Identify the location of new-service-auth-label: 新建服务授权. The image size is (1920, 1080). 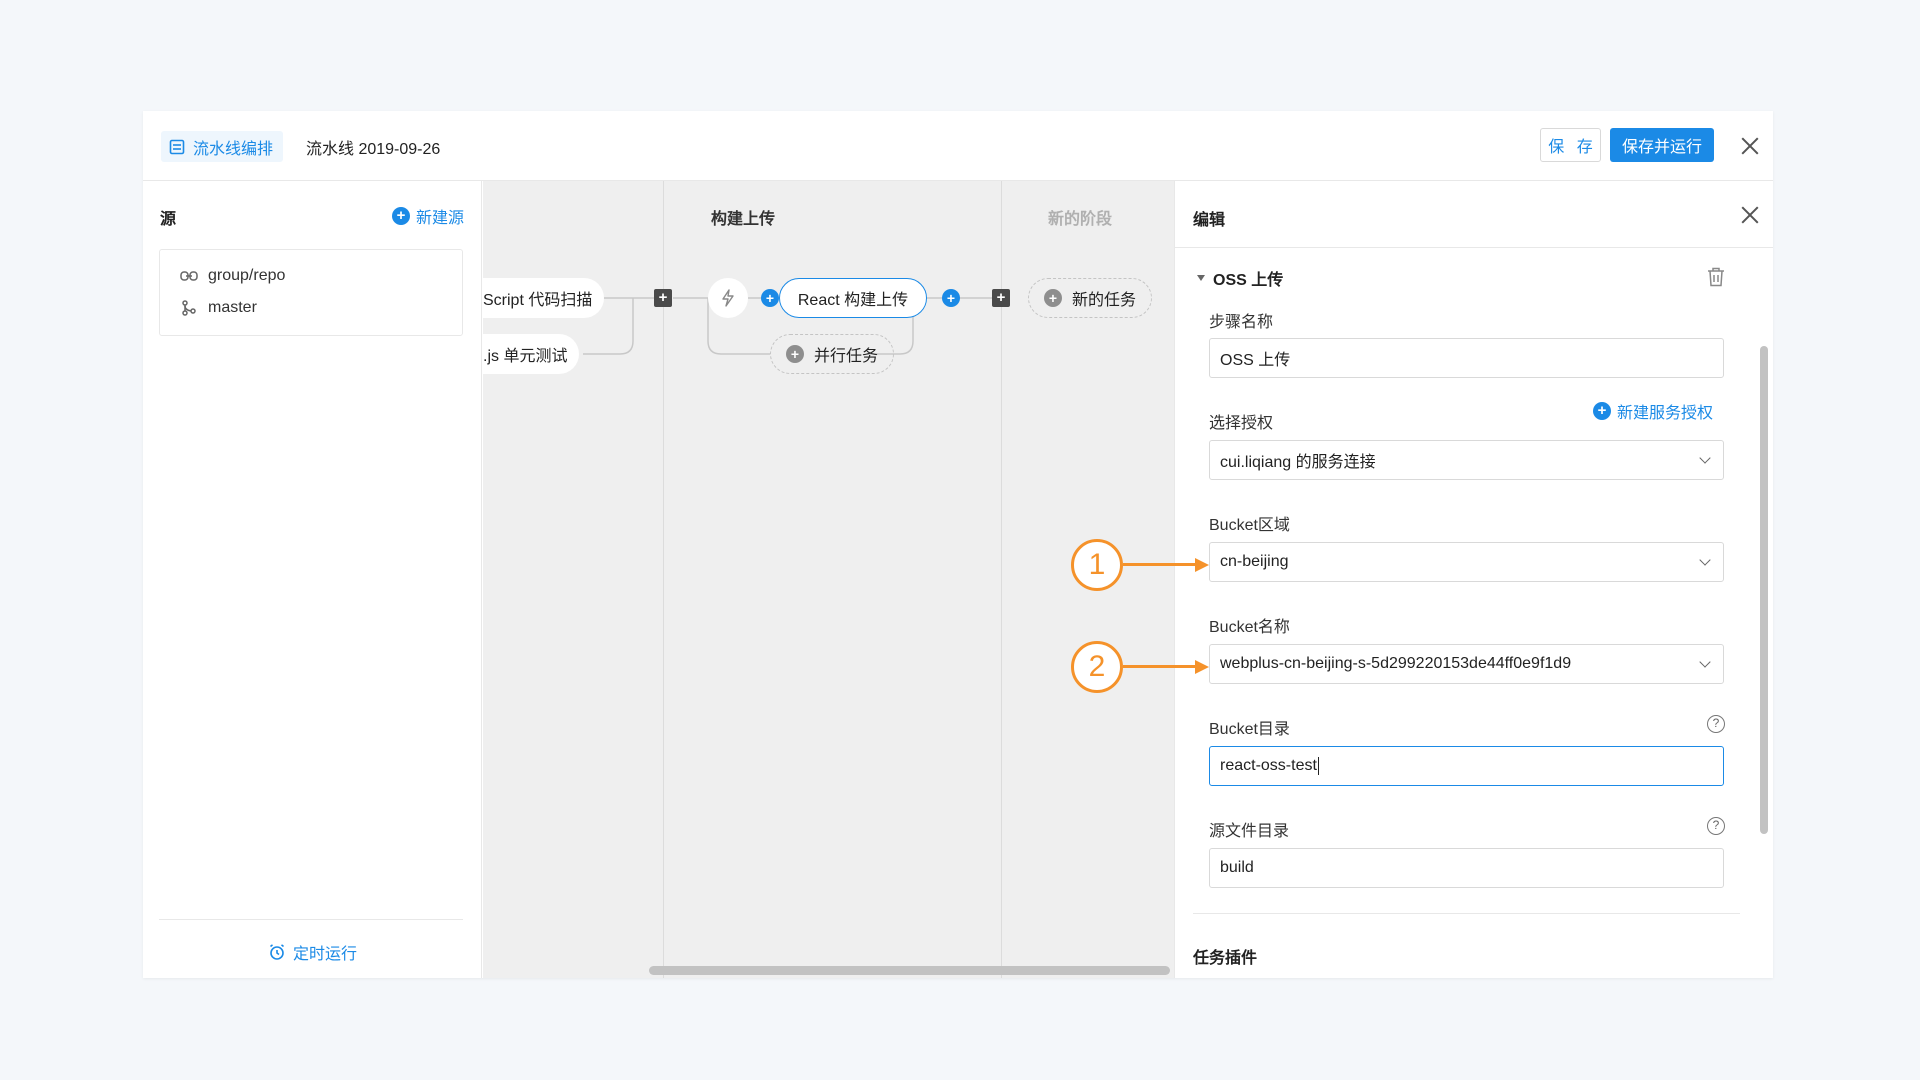
(1665, 413).